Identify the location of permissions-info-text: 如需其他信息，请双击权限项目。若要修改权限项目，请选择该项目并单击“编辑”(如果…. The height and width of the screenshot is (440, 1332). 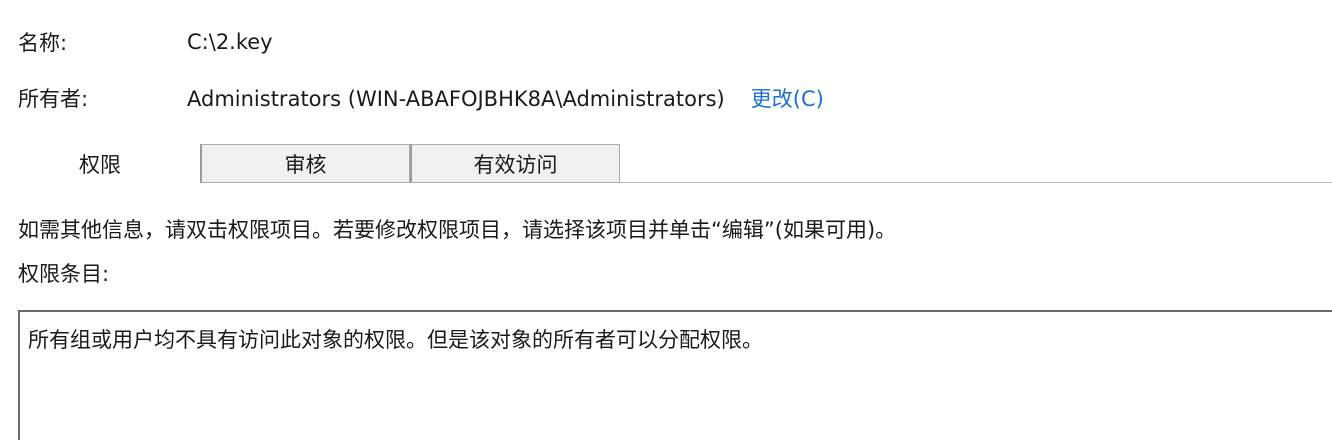
(457, 230).